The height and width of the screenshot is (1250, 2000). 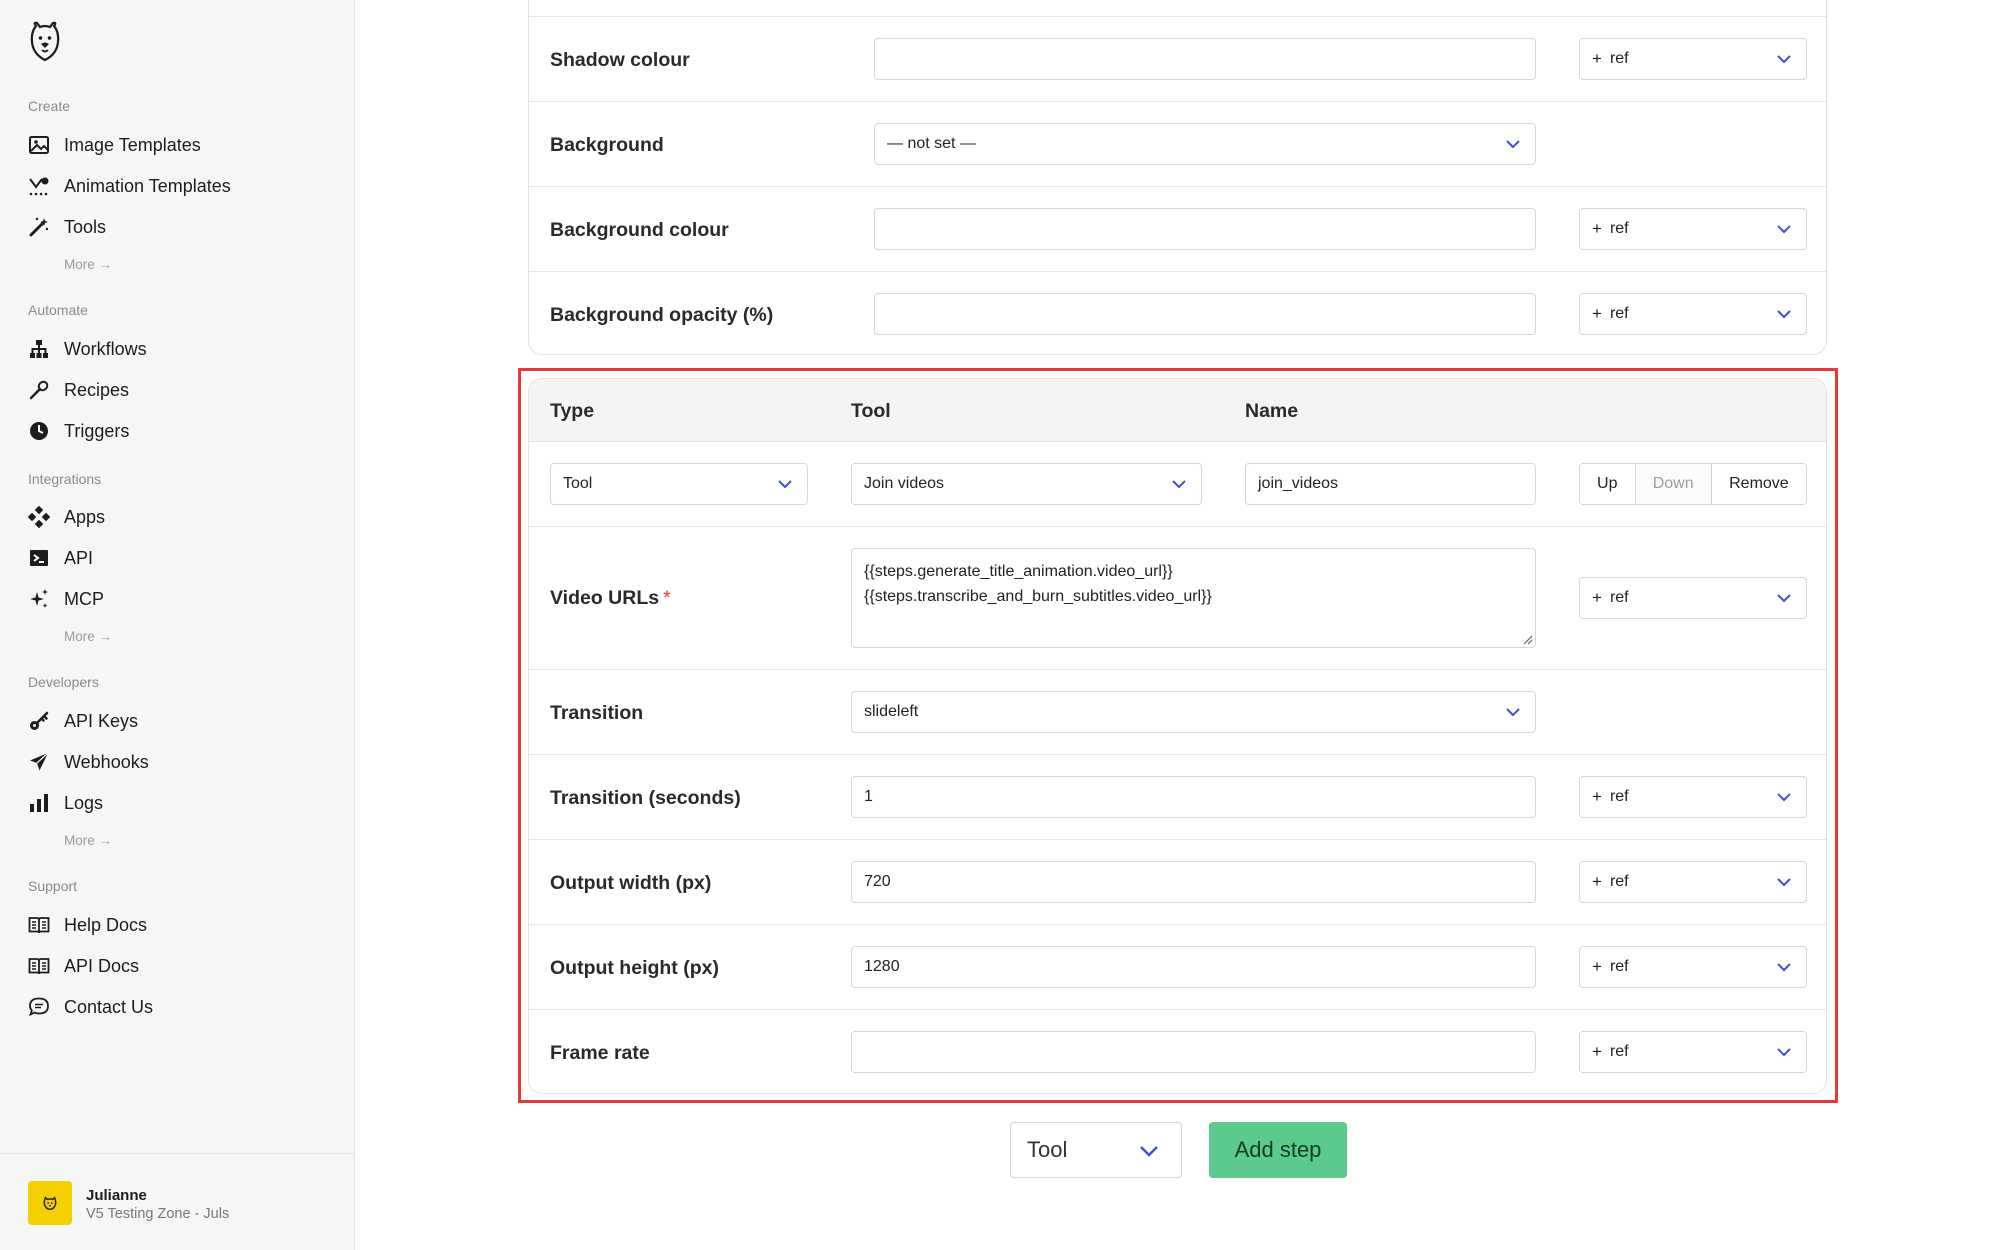 I want to click on nav-label: Webhooks, so click(x=106, y=761).